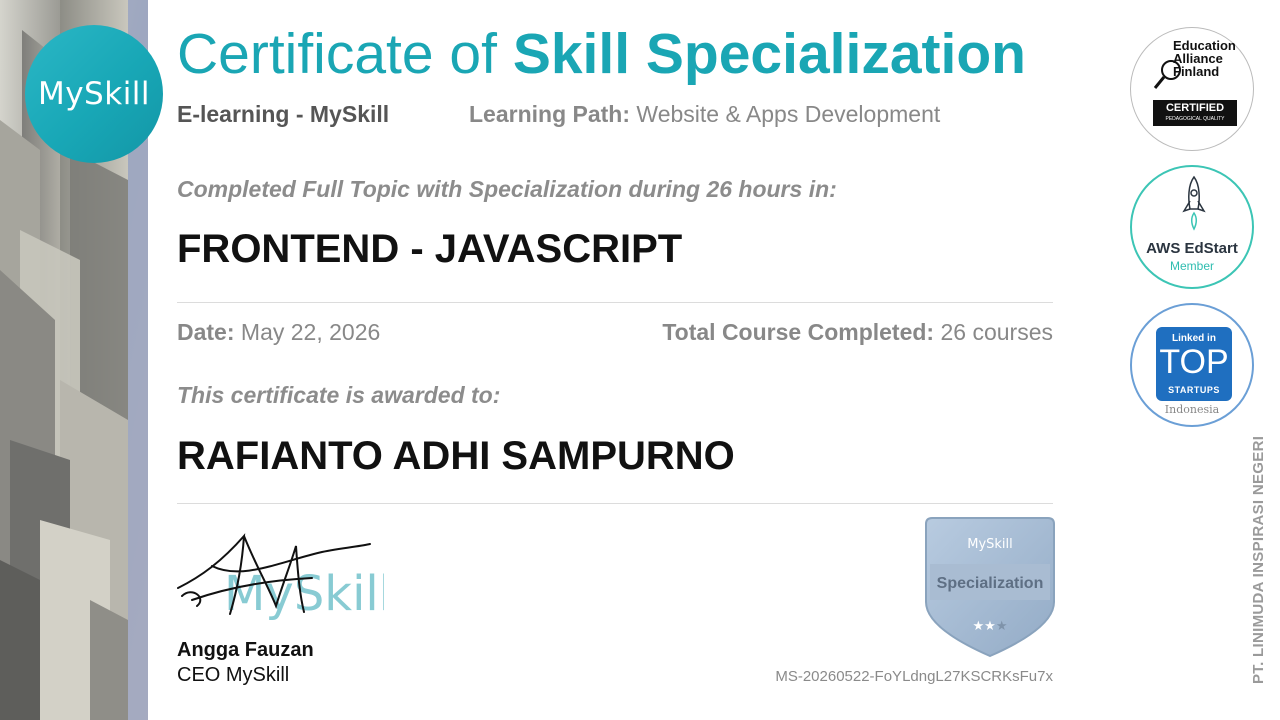 Image resolution: width=1280 pixels, height=720 pixels. Describe the element at coordinates (1195, 113) in the screenshot. I see `certified-label: CERTIFIED PEDAGOGICAL QUALITY` at that location.